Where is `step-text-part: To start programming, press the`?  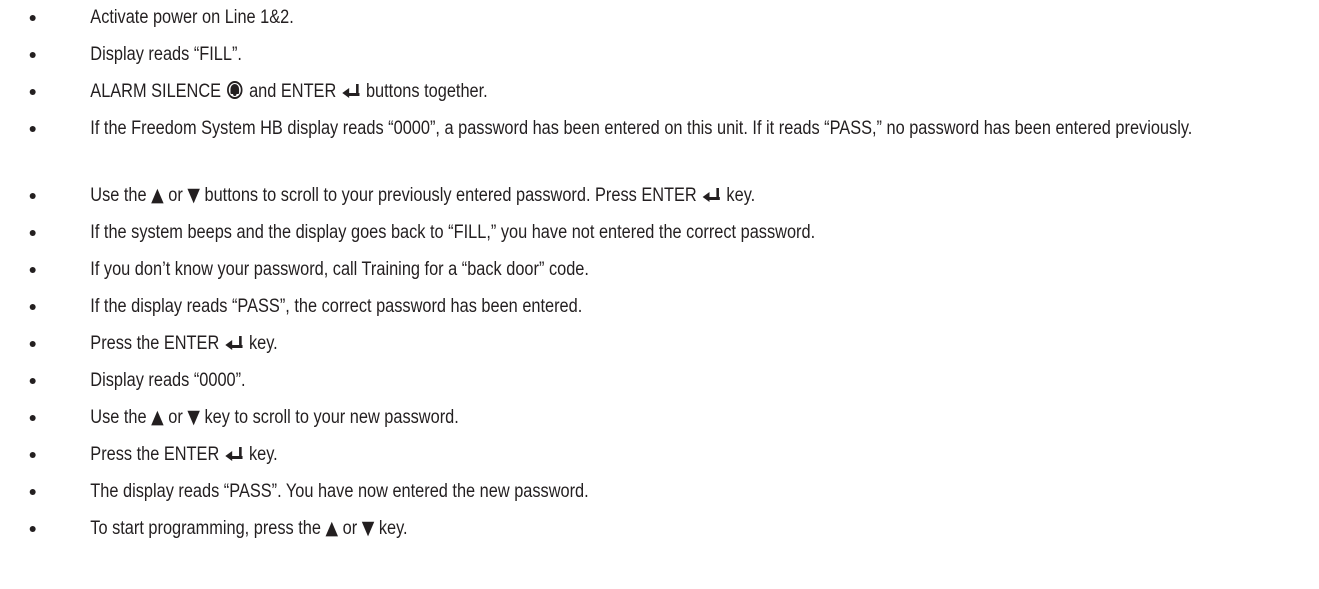 step-text-part: To start programming, press the is located at coordinates (205, 528).